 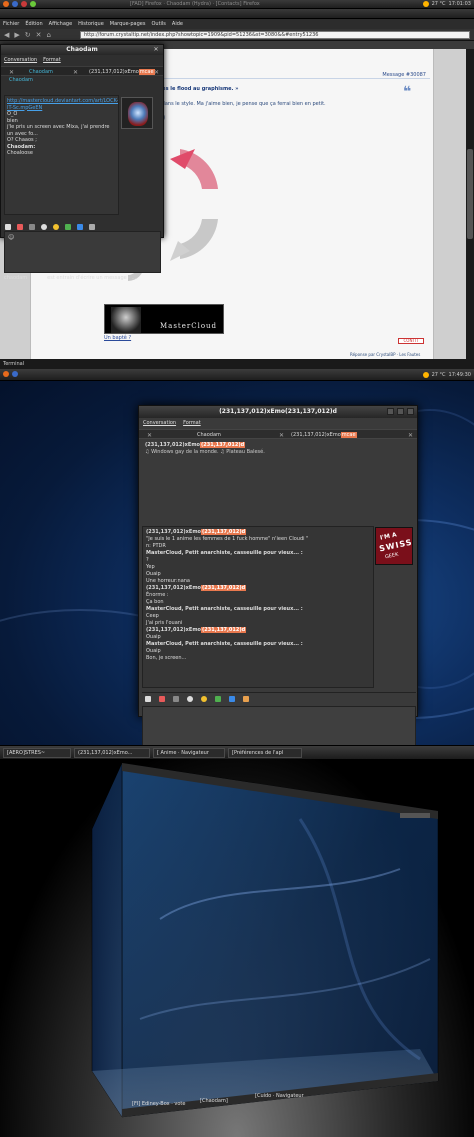 What do you see at coordinates (114, 72) in the screenshot?
I see `tab-emo-label: (231,137,012)xEmo` at bounding box center [114, 72].